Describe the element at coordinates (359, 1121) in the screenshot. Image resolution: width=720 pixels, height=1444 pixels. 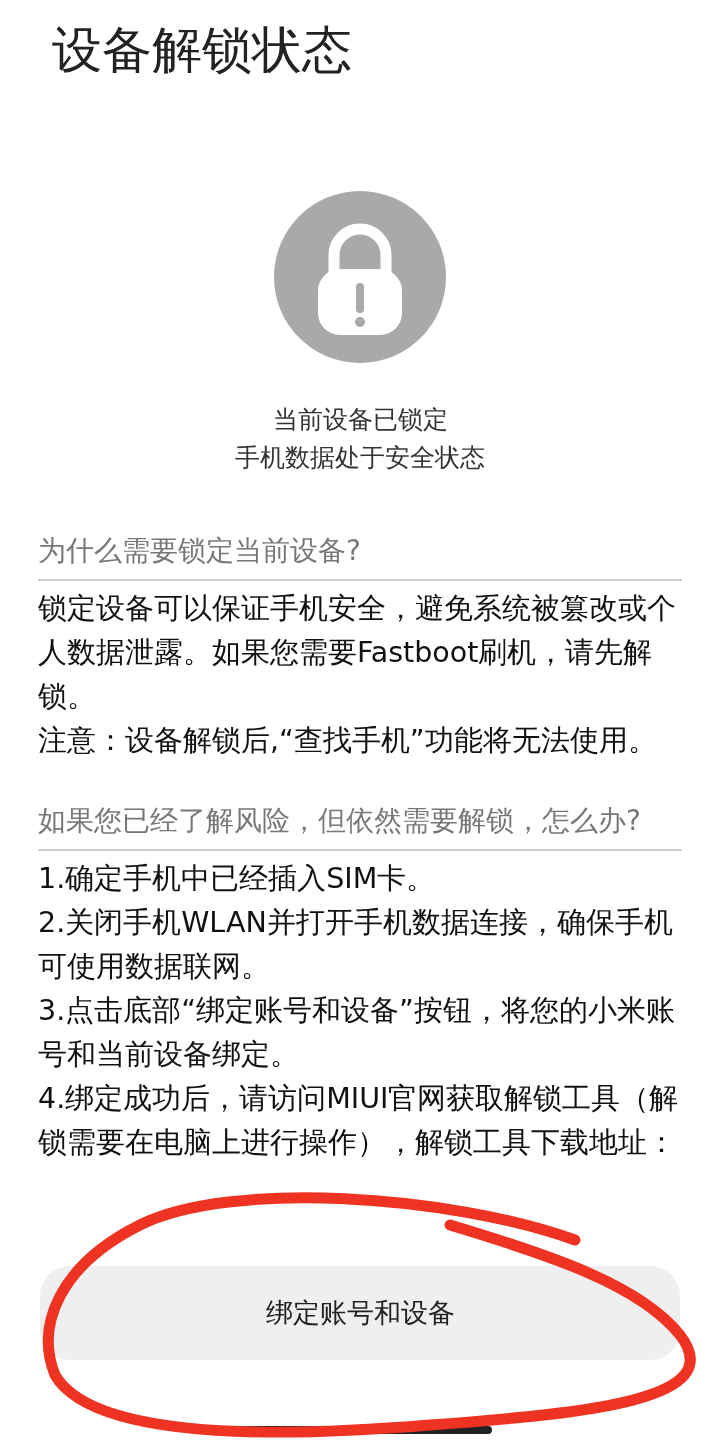
I see `body-text: 4.绑定成功后，请访问MIUI官网获取解锁工具（解锁需要在电脑上进行操作），解锁工具下载地址：` at that location.